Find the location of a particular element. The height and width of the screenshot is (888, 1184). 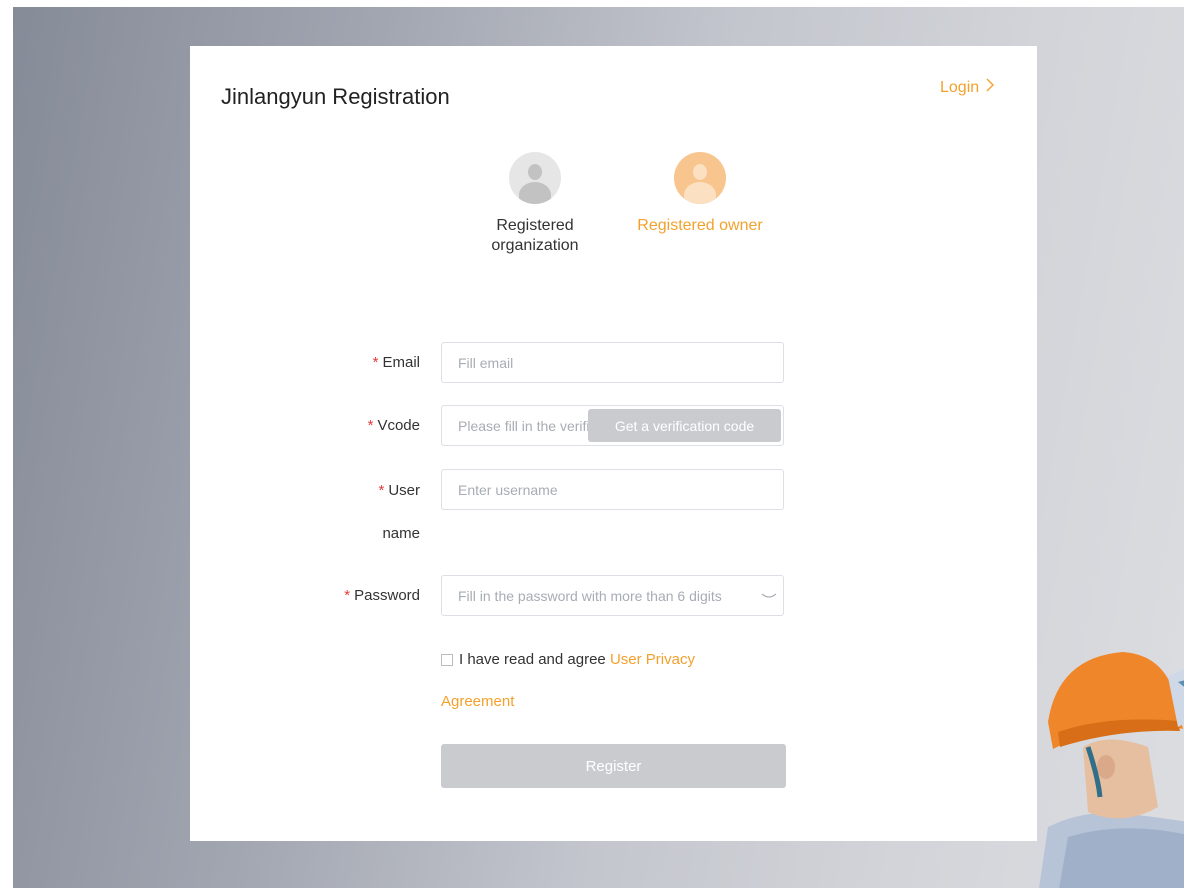

agreement-row: I have read and agree User Privacy is located at coordinates (568, 659).